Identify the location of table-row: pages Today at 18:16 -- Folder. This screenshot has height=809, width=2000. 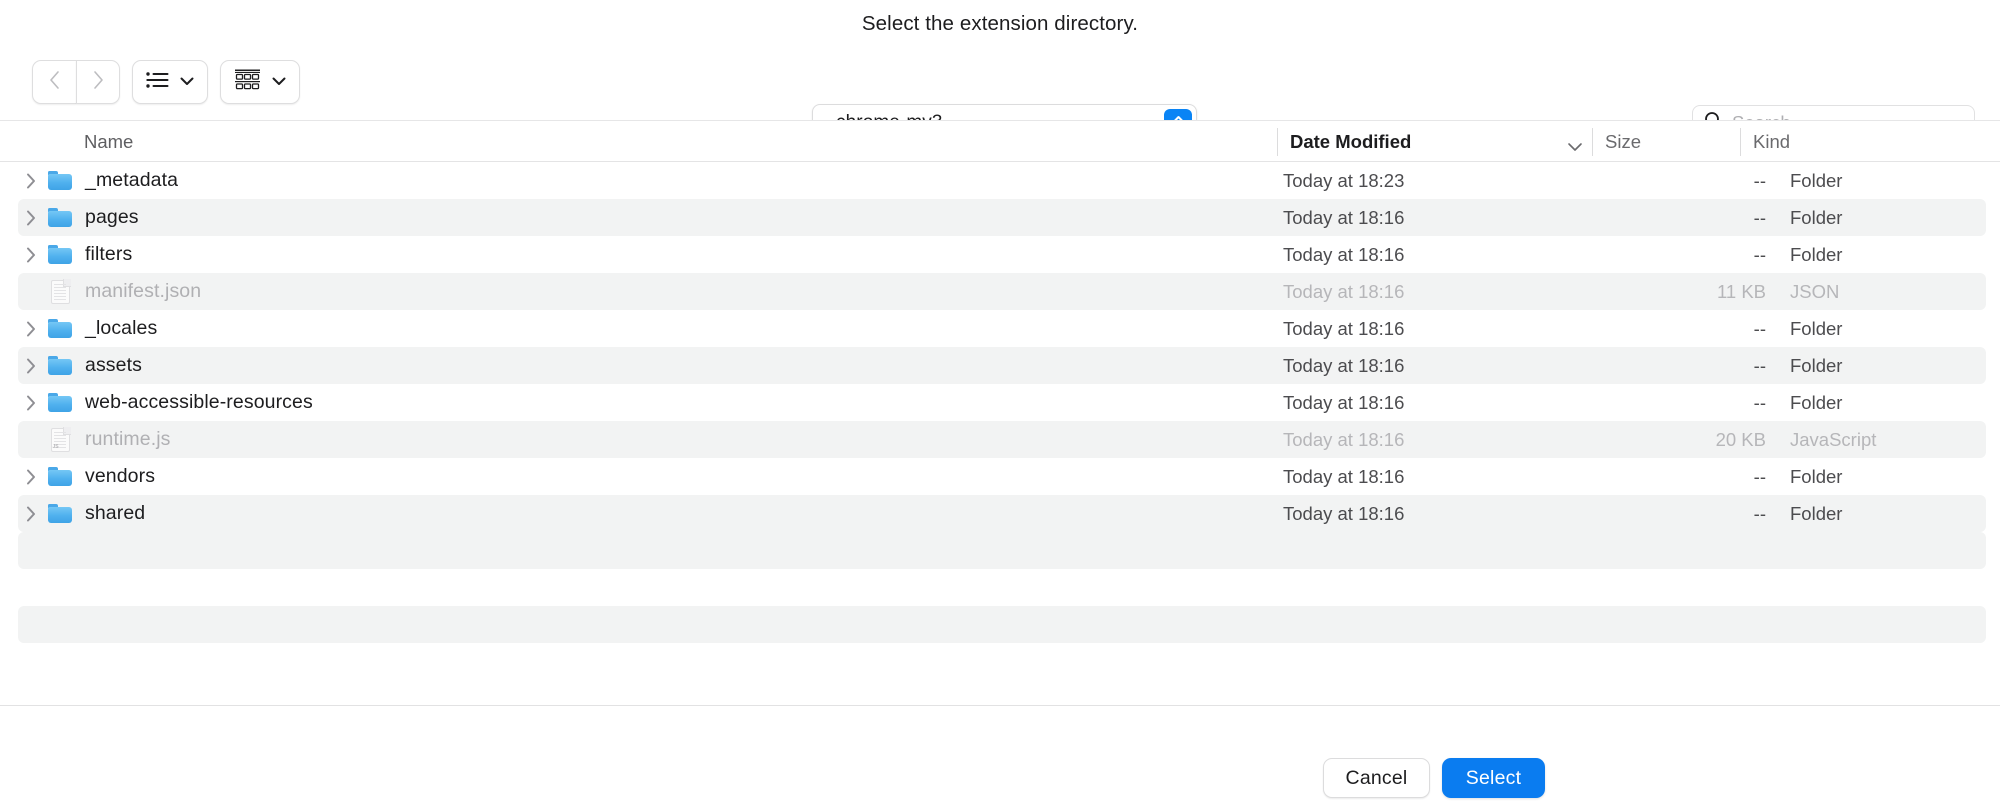
(1002, 217).